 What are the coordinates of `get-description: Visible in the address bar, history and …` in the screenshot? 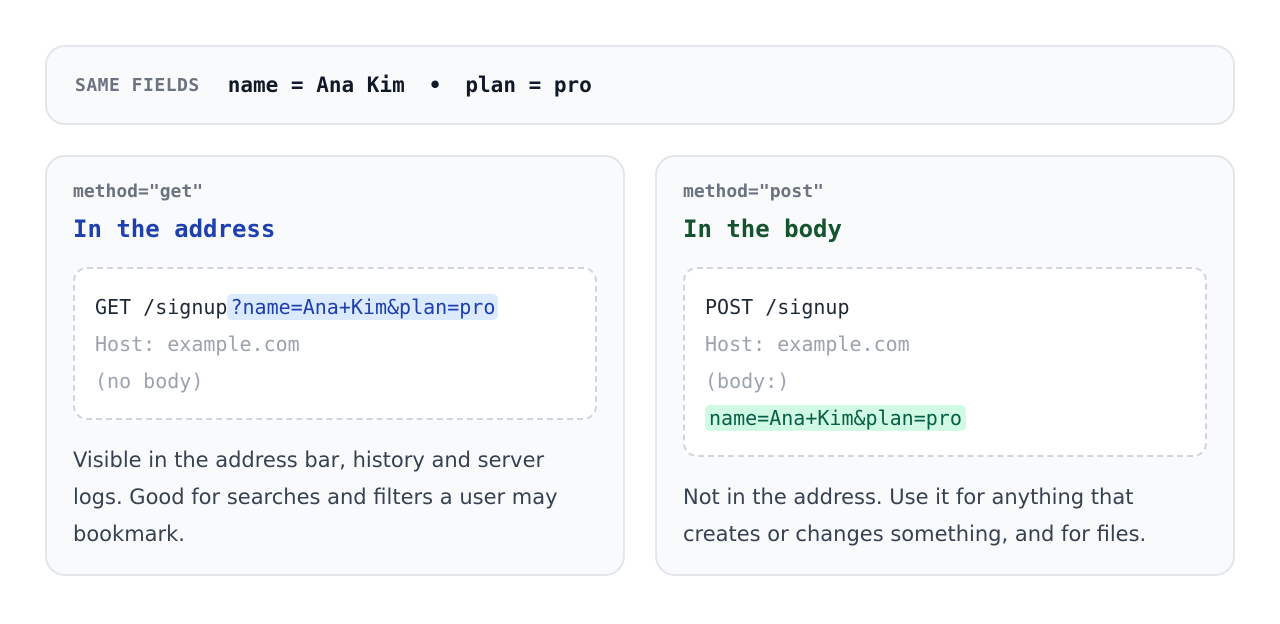 It's located at (315, 497).